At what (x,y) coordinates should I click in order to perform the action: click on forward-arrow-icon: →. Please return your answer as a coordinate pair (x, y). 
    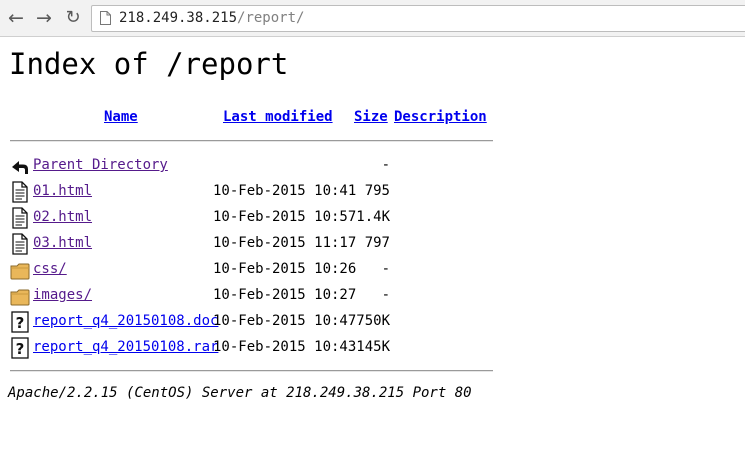
    Looking at the image, I should click on (44, 18).